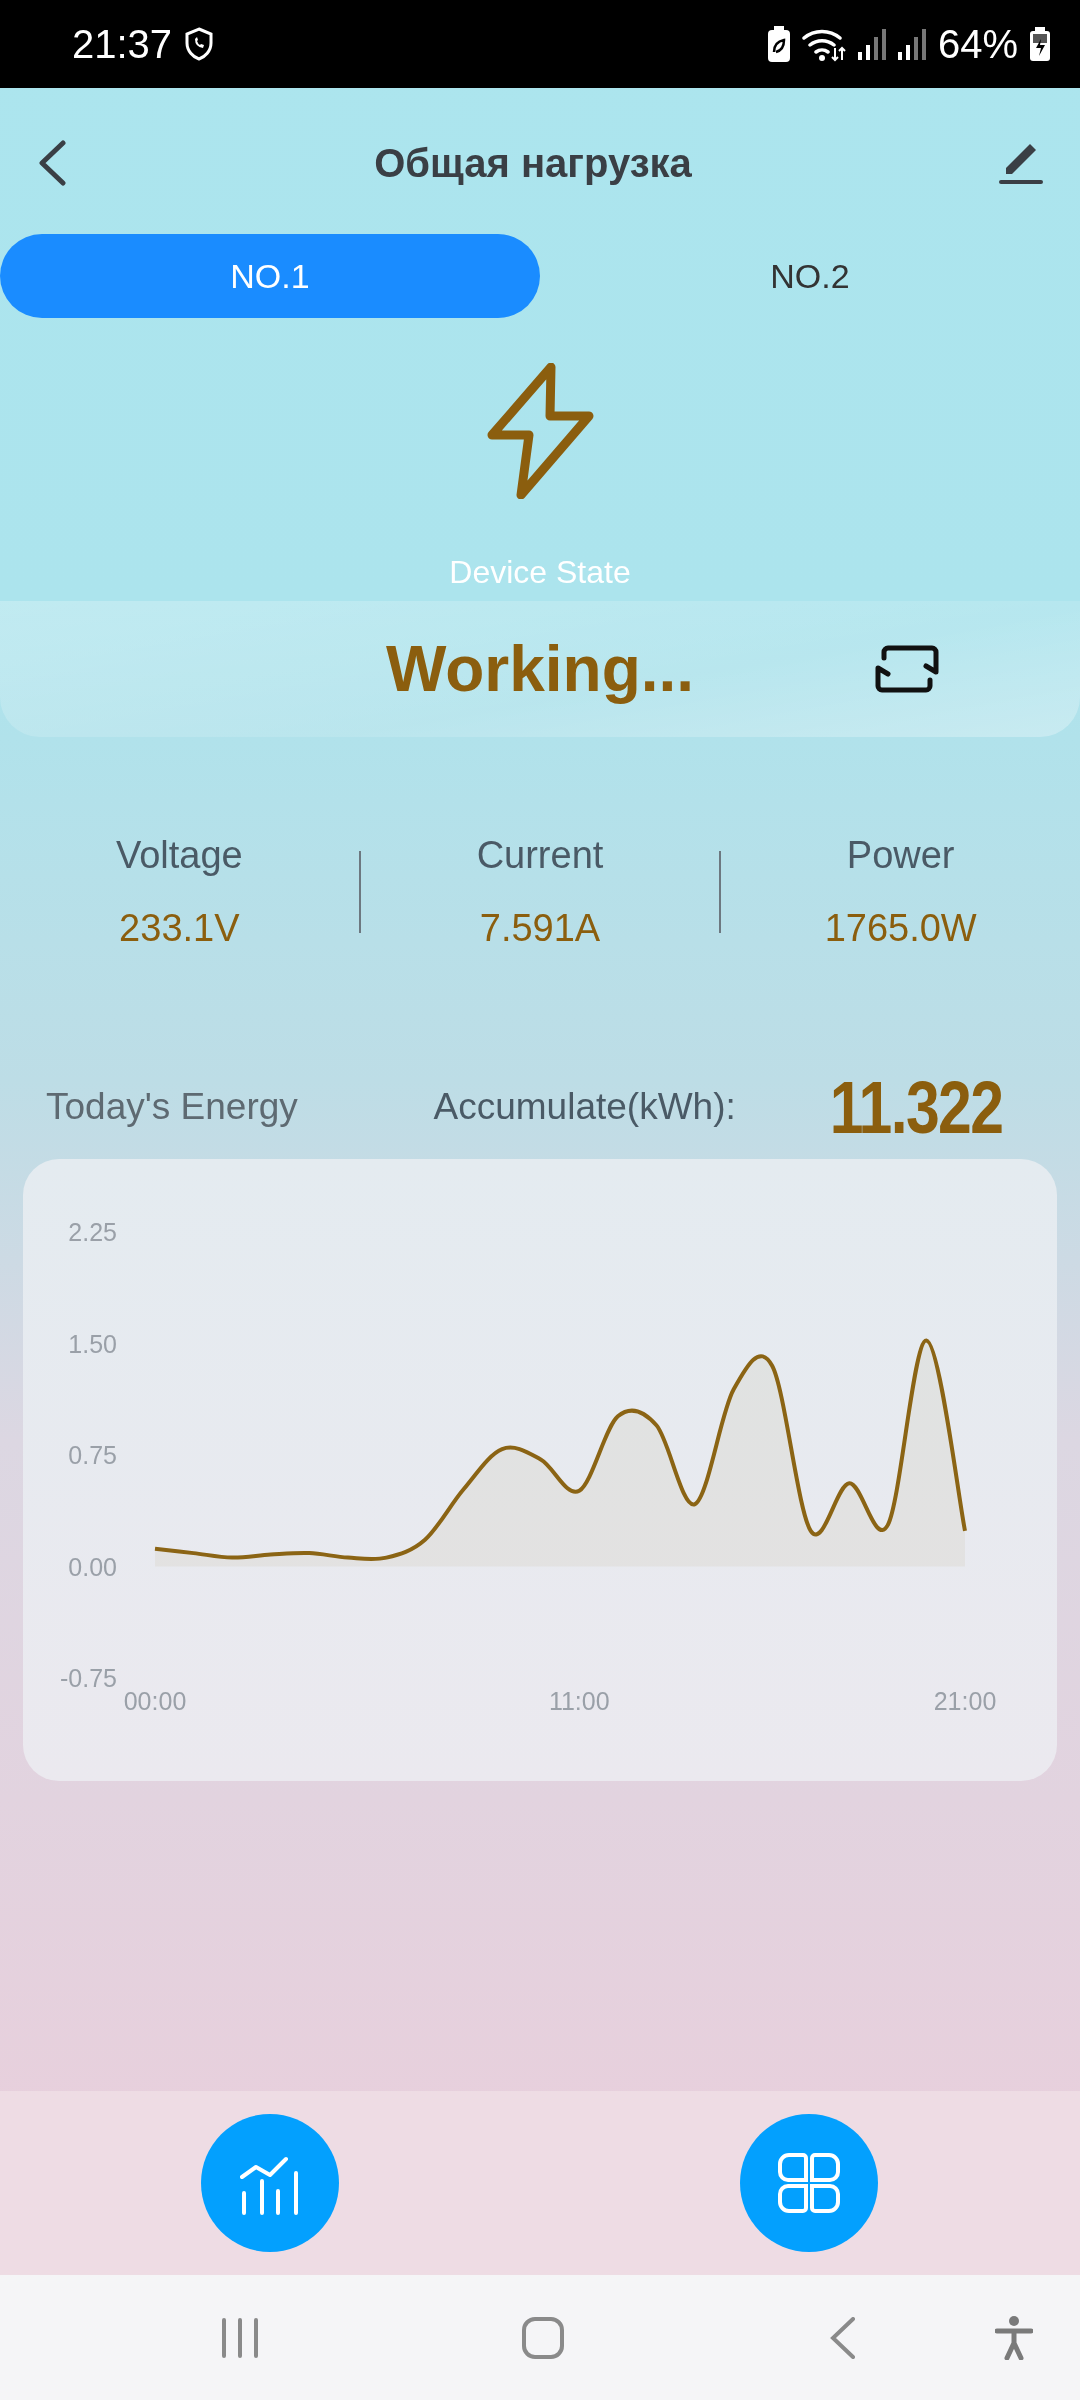 The height and width of the screenshot is (2400, 1080). Describe the element at coordinates (533, 163) in the screenshot. I see `page-title: Общая нагрузка` at that location.